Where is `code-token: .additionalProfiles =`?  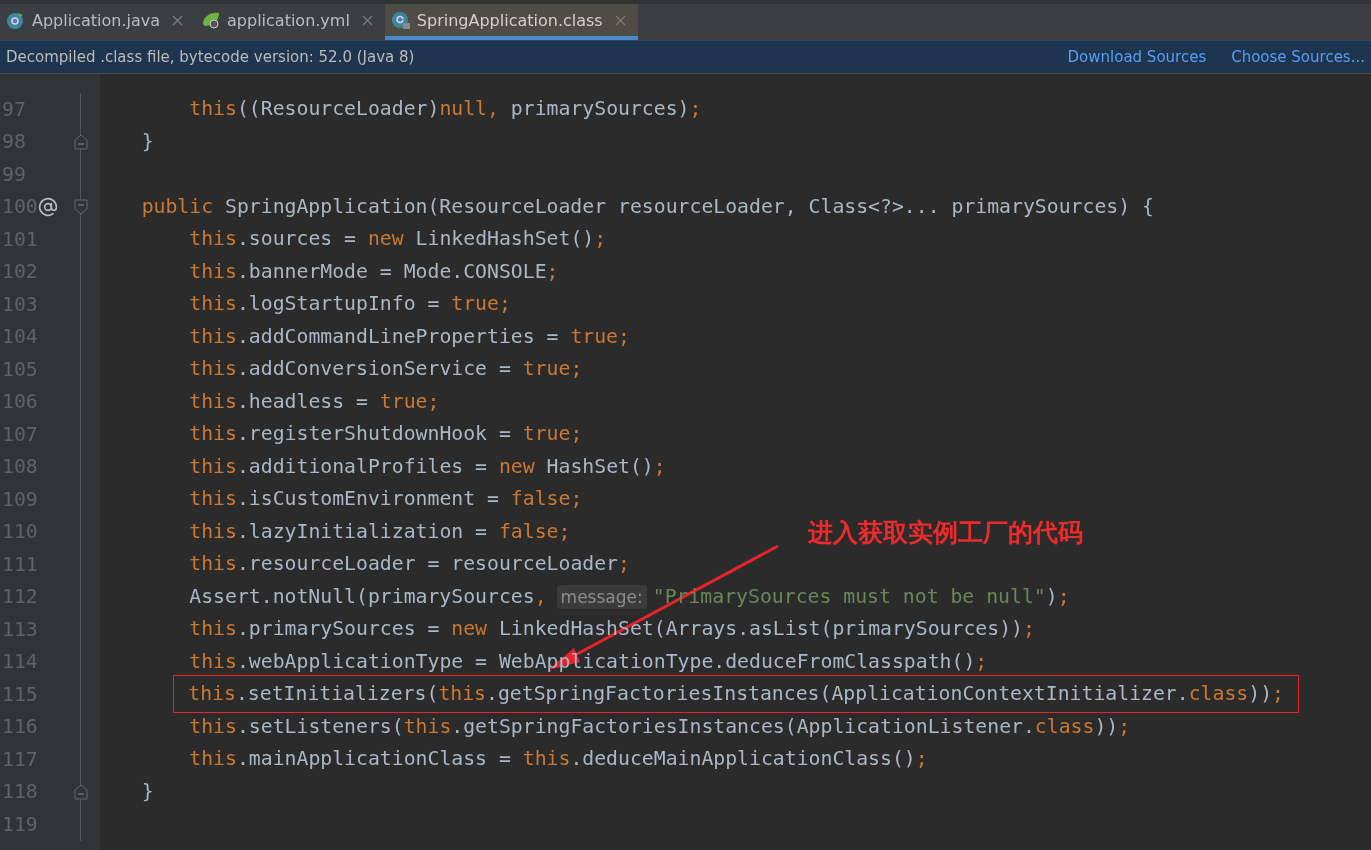 code-token: .additionalProfiles = is located at coordinates (362, 466).